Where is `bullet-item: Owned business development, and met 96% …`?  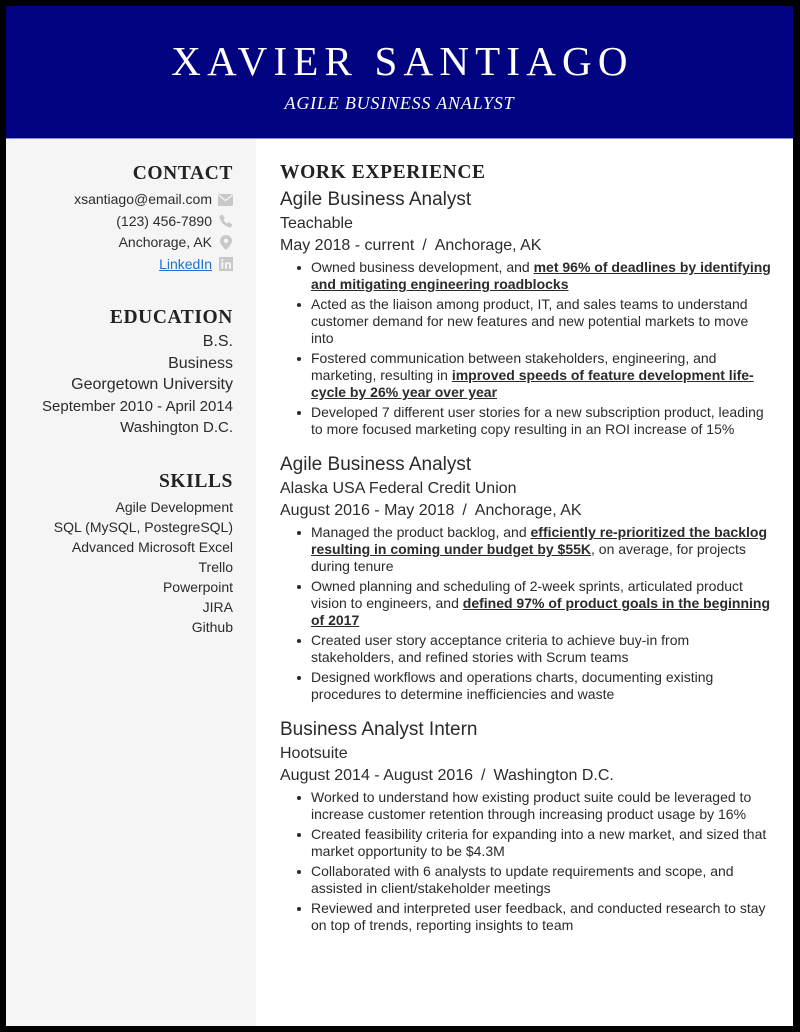 bullet-item: Owned business development, and met 96% … is located at coordinates (534, 276).